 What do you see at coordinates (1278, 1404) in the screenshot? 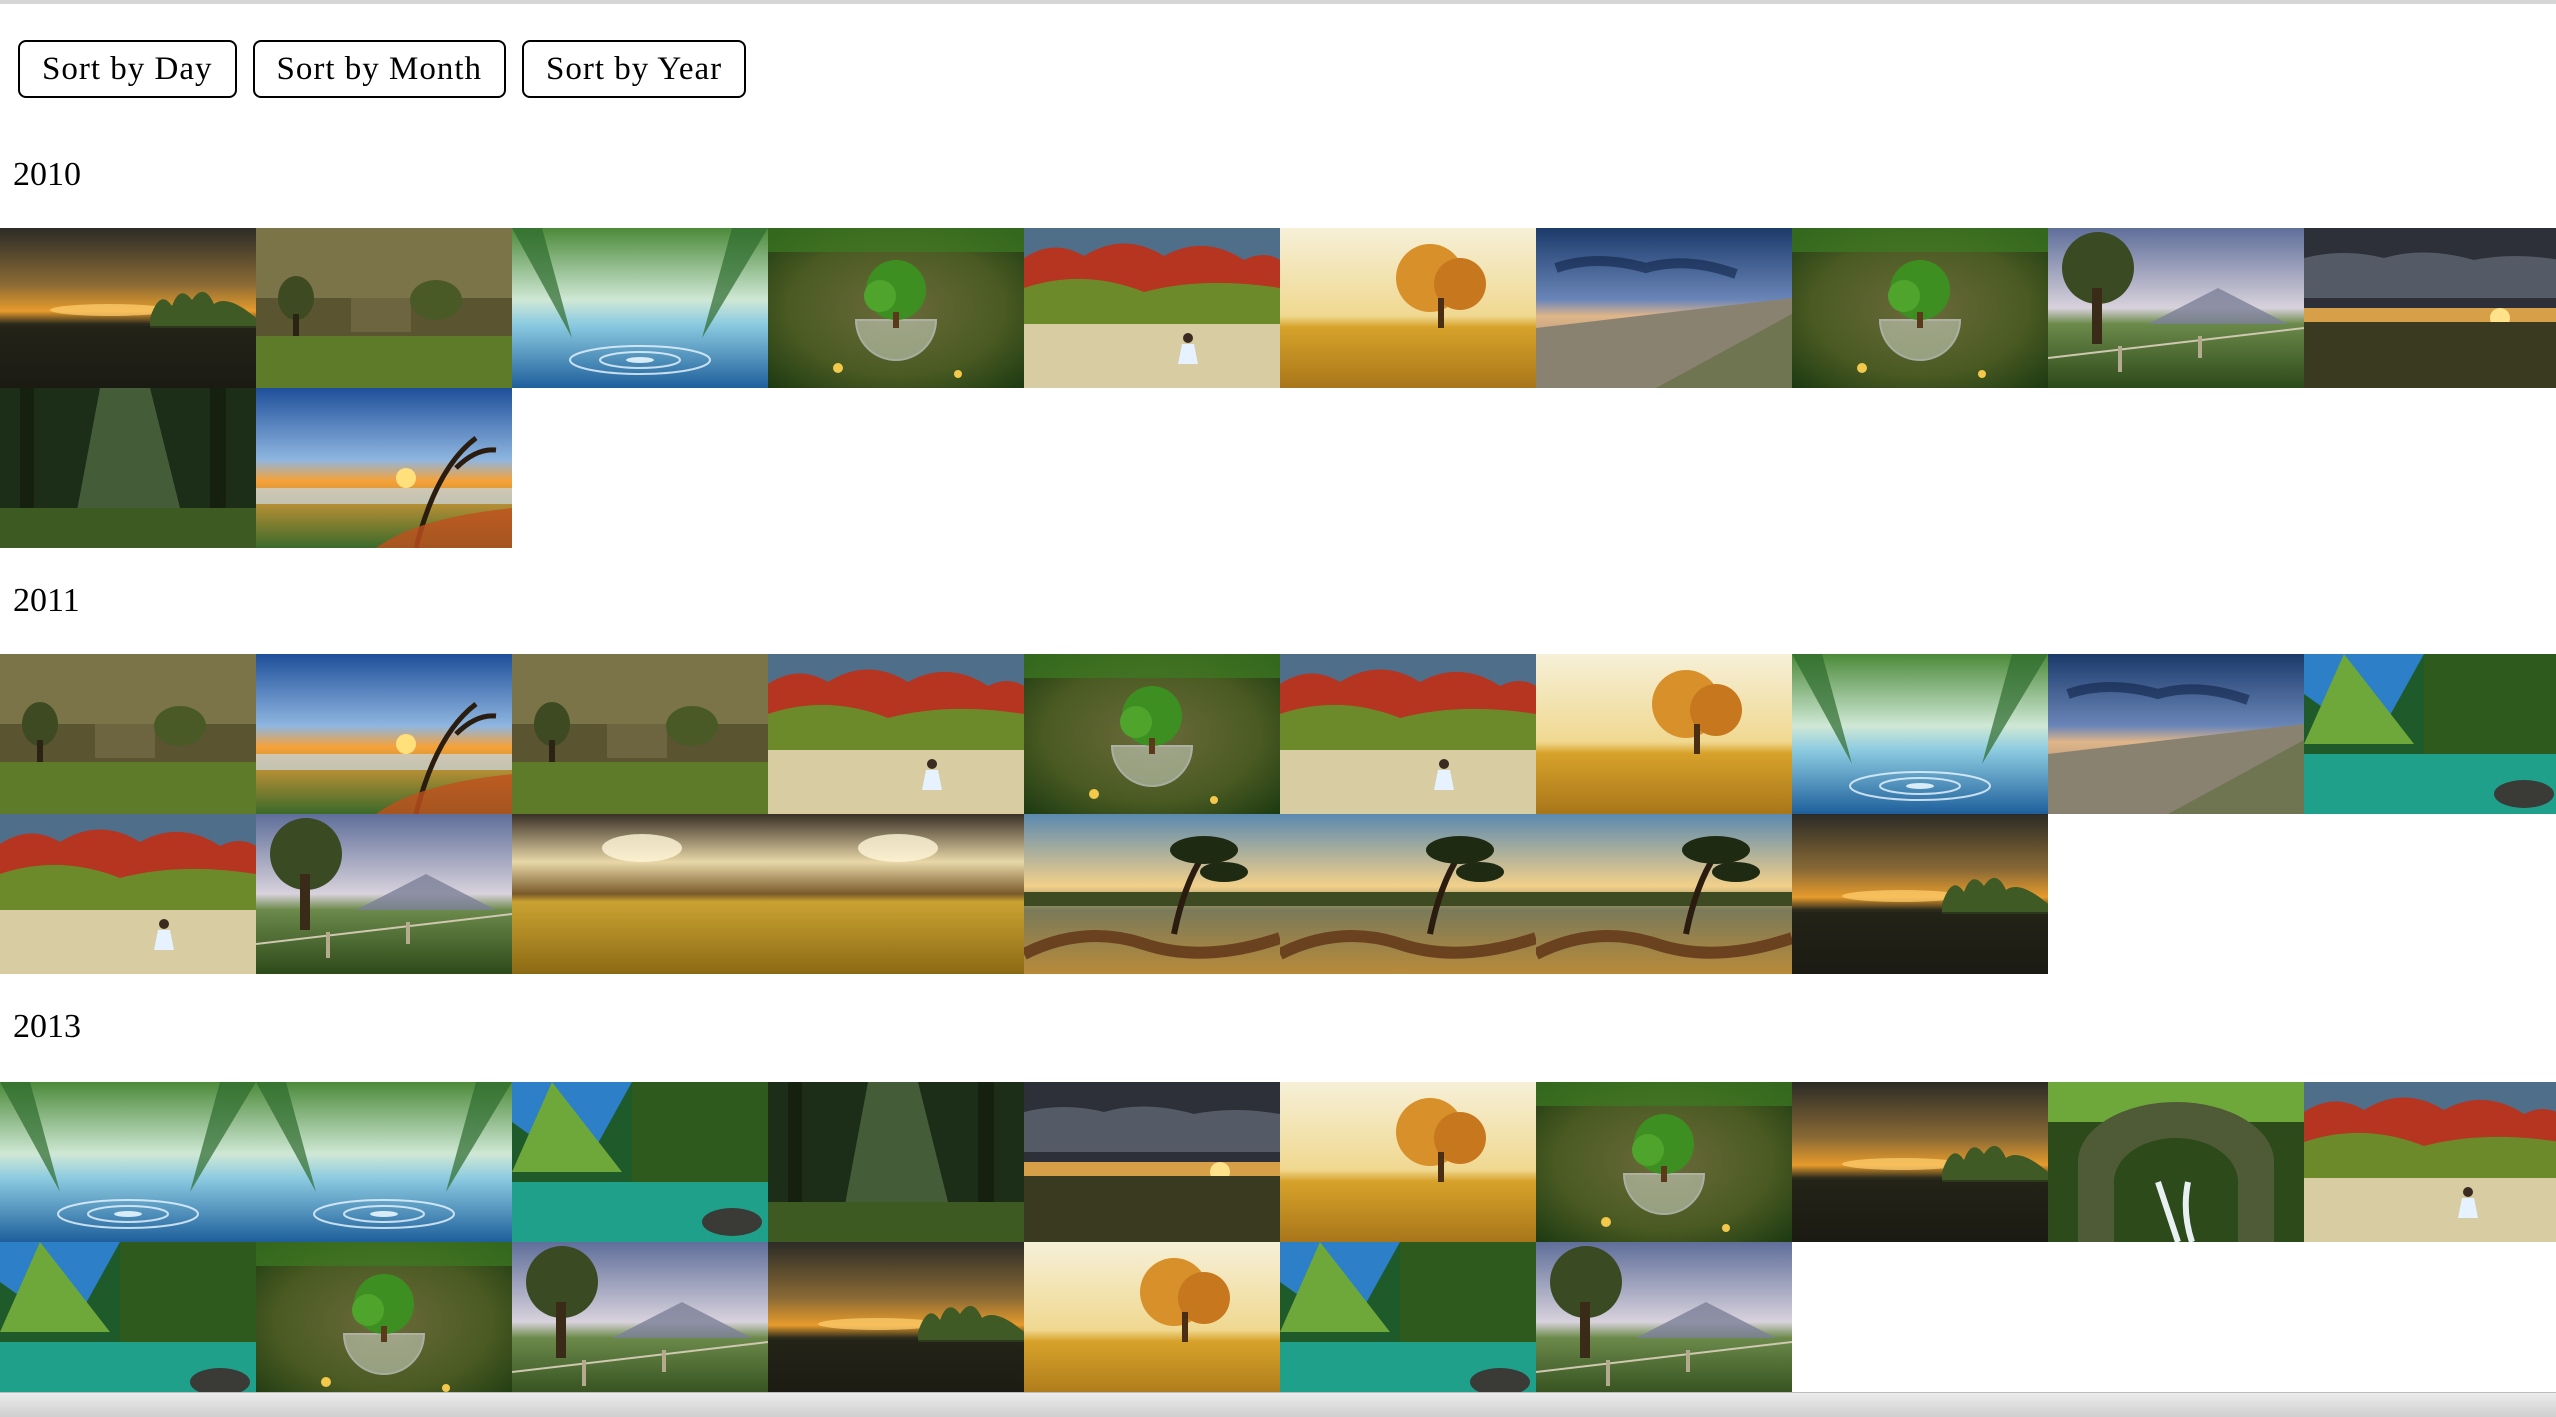
I see `window-bottom-edge` at bounding box center [1278, 1404].